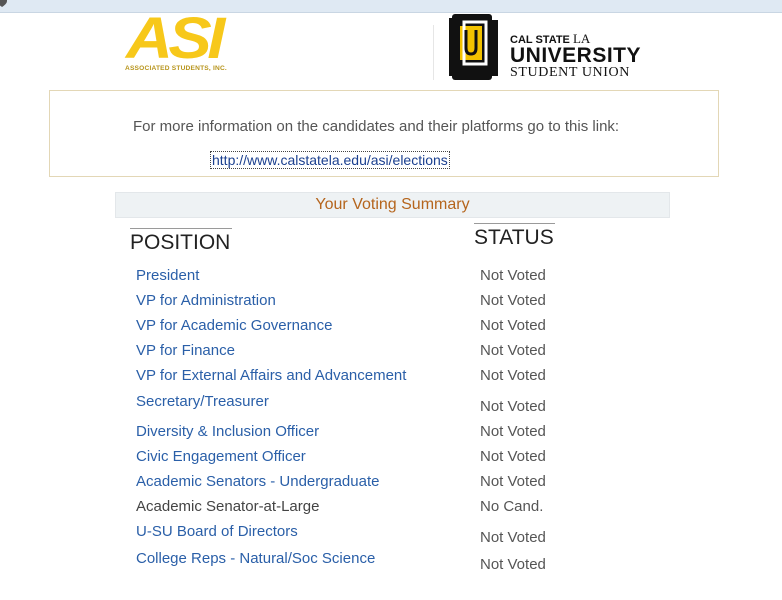  Describe the element at coordinates (513, 325) in the screenshot. I see `status-3: Not Voted` at that location.